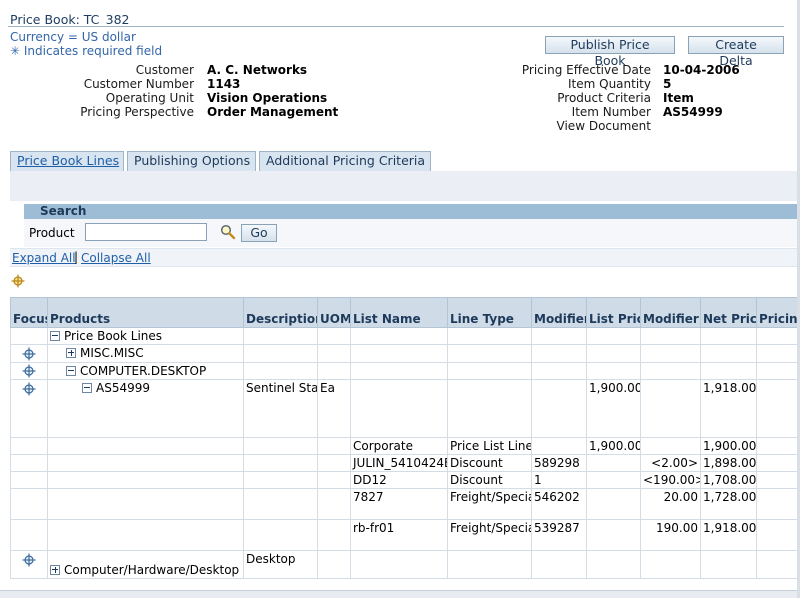  What do you see at coordinates (559, 312) in the screenshot?
I see `column-header-modifier-line: Modifier Line` at bounding box center [559, 312].